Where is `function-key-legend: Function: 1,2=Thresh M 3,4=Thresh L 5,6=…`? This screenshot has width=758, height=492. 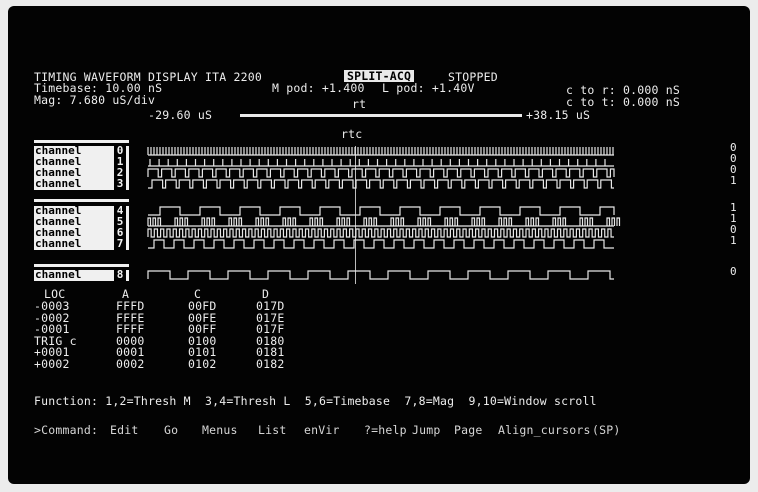 function-key-legend: Function: 1,2=Thresh M 3,4=Thresh L 5,6=… is located at coordinates (315, 401).